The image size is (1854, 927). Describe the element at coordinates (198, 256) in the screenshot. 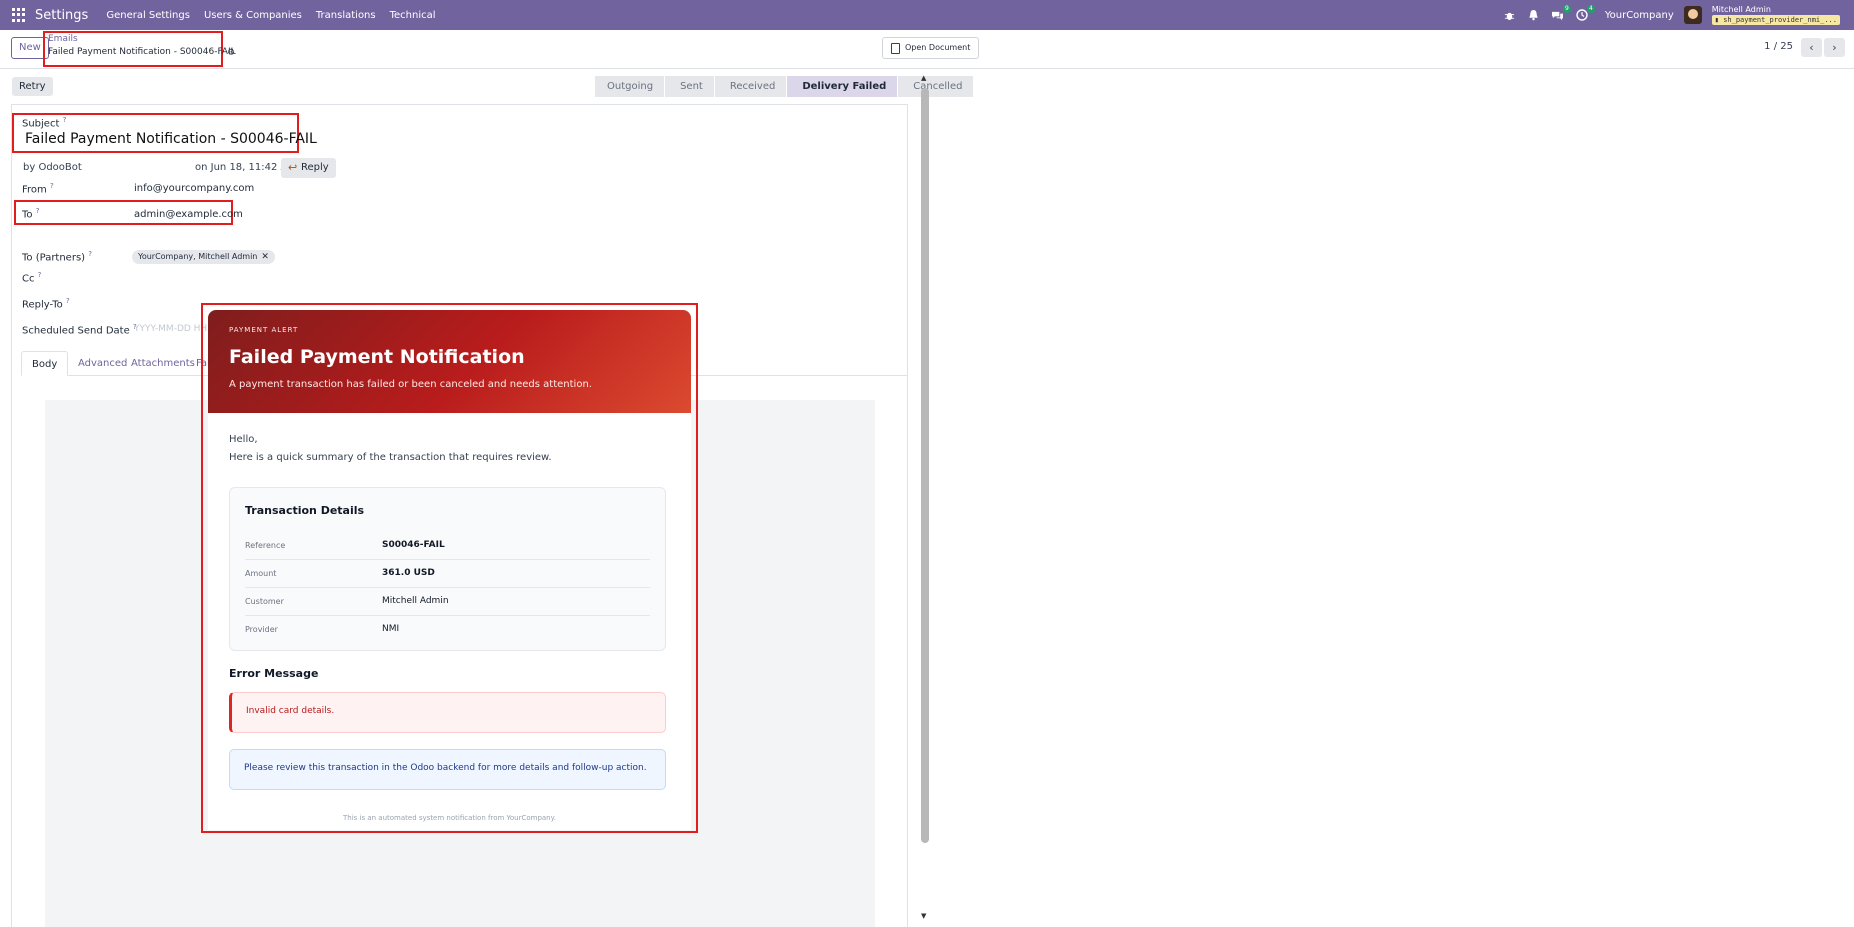

I see `partner-tag-label: YourCompany, Mitchell Admin` at that location.